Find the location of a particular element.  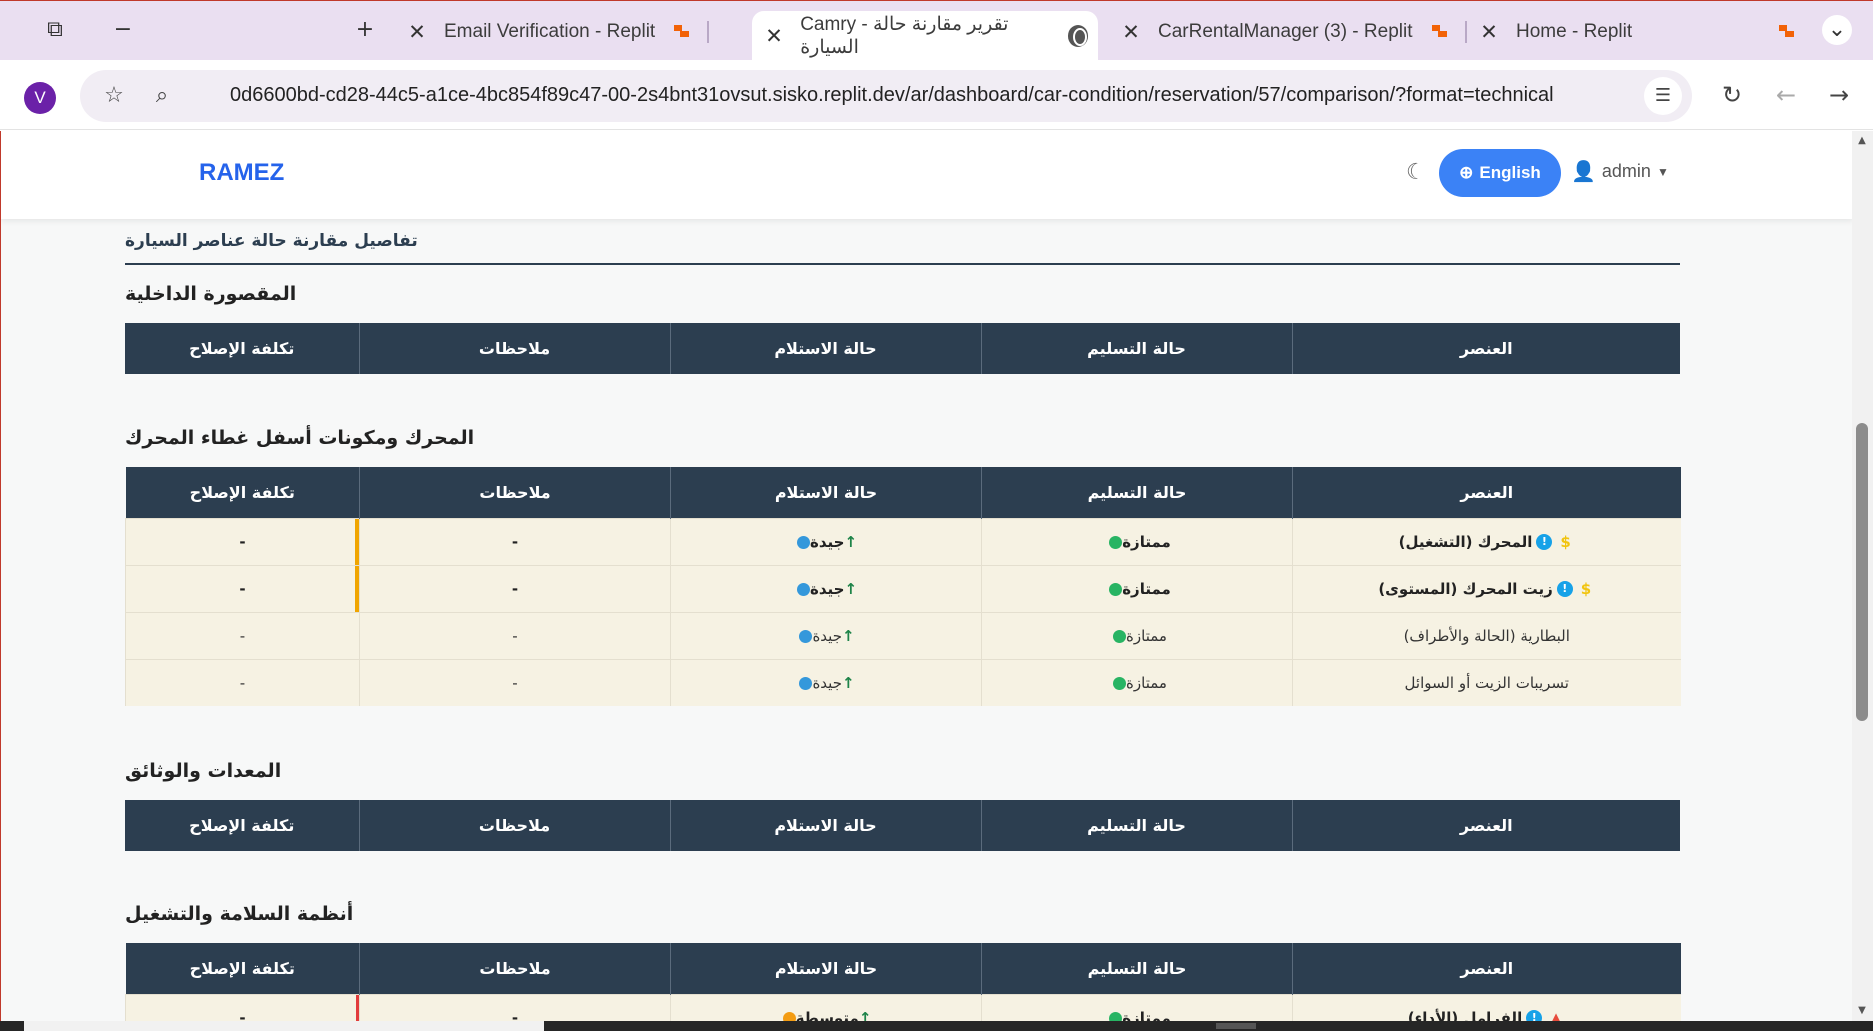

tab-title: CarRentalManager (3) - Replit is located at coordinates (1285, 31).